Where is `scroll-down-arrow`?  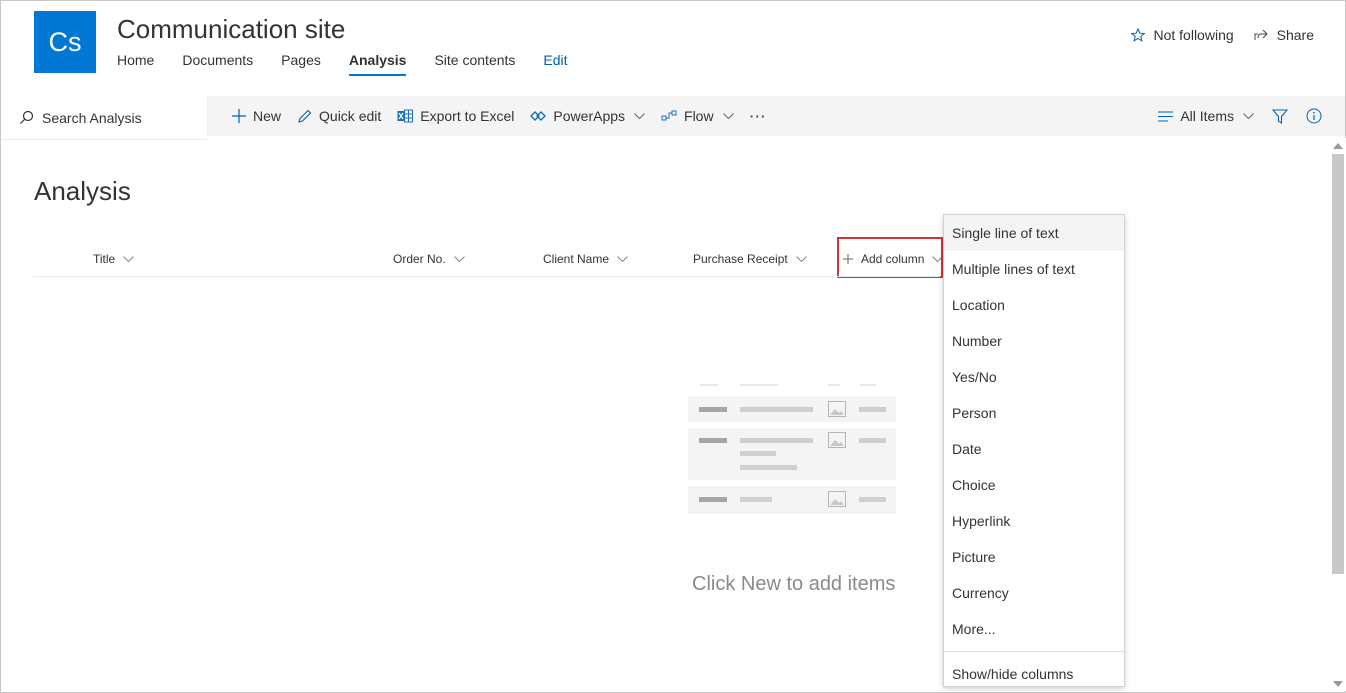
scroll-down-arrow is located at coordinates (1338, 684).